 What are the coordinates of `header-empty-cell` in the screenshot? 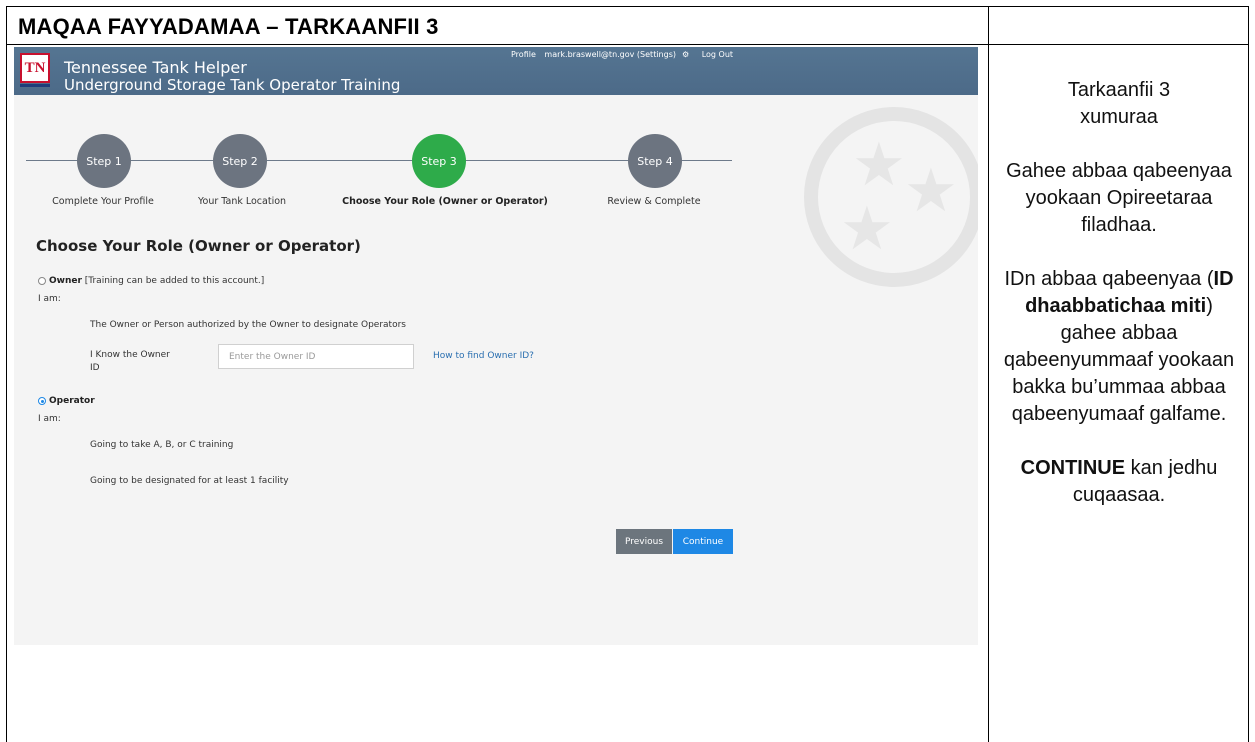 It's located at (1119, 25).